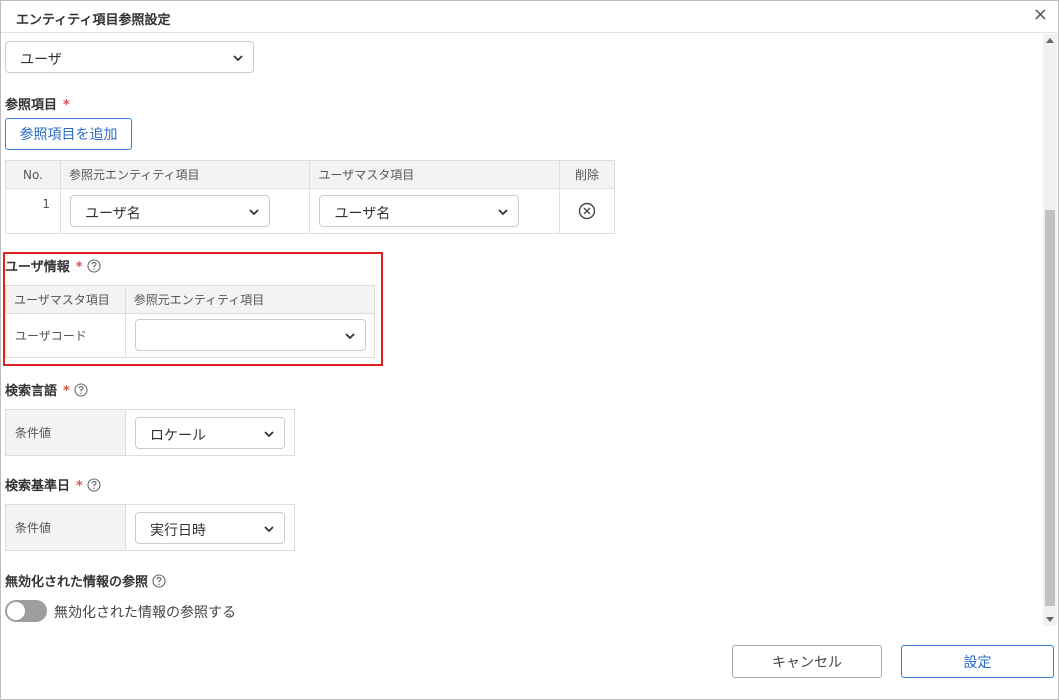  What do you see at coordinates (129, 57) in the screenshot?
I see `entity-select: ユーザ` at bounding box center [129, 57].